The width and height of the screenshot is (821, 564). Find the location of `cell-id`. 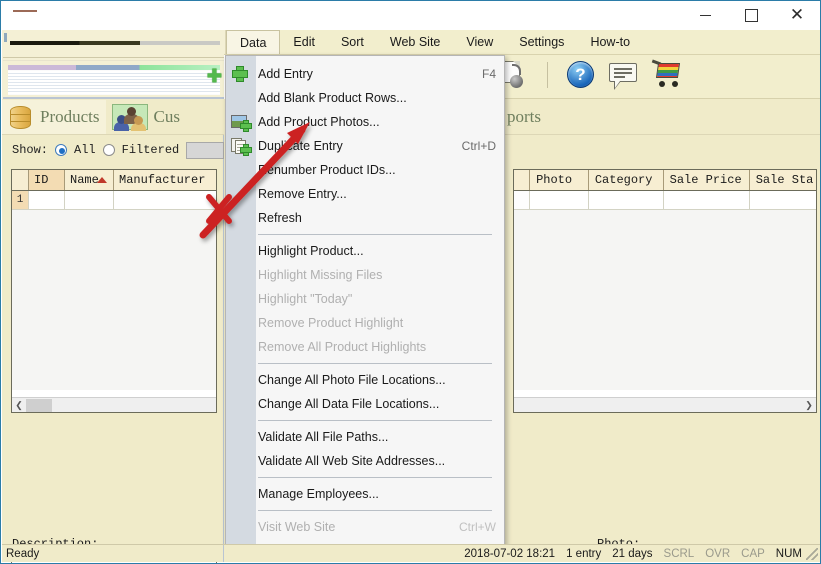

cell-id is located at coordinates (47, 200).